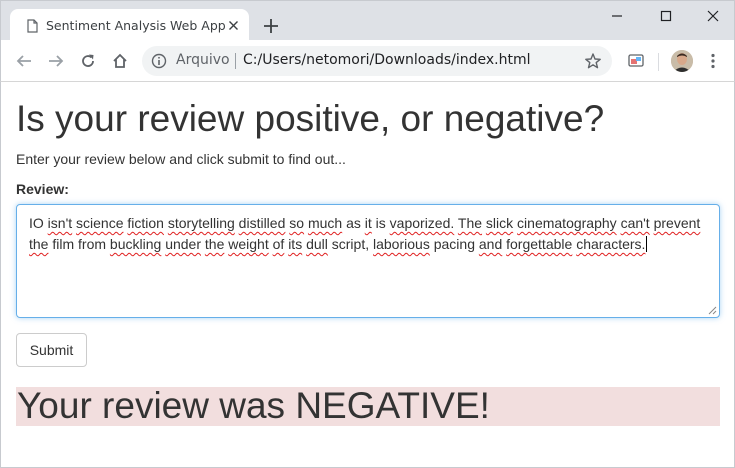 The height and width of the screenshot is (468, 735). What do you see at coordinates (24, 61) in the screenshot?
I see `back-icon` at bounding box center [24, 61].